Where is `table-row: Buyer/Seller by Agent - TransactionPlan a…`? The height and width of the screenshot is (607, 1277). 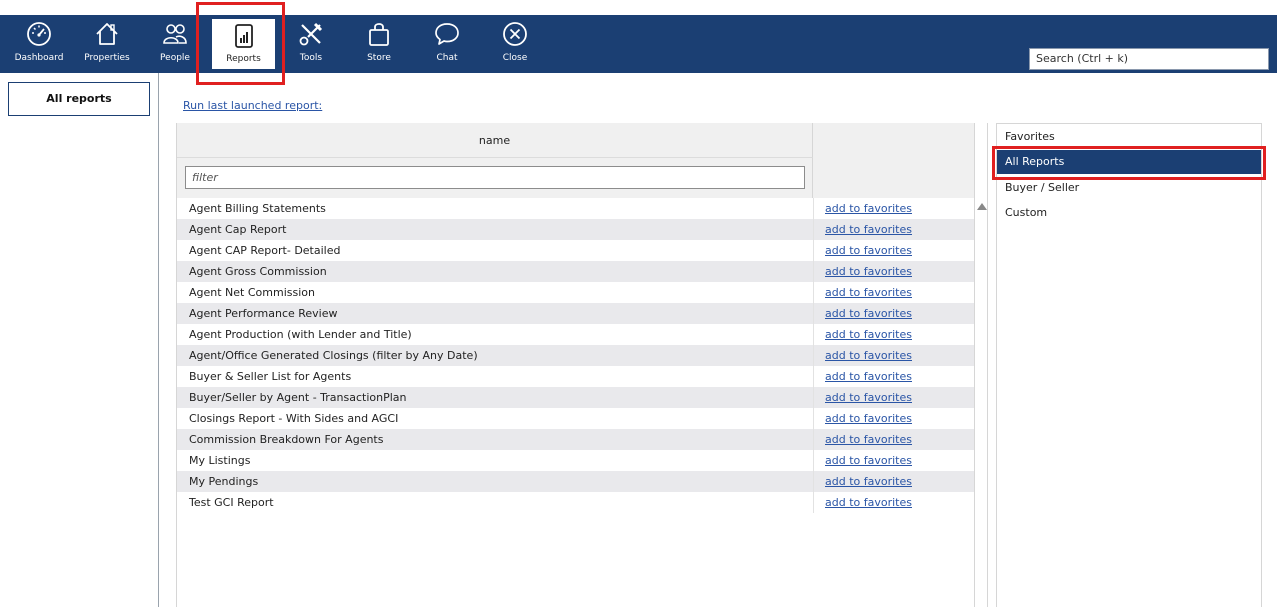 table-row: Buyer/Seller by Agent - TransactionPlan a… is located at coordinates (575, 397).